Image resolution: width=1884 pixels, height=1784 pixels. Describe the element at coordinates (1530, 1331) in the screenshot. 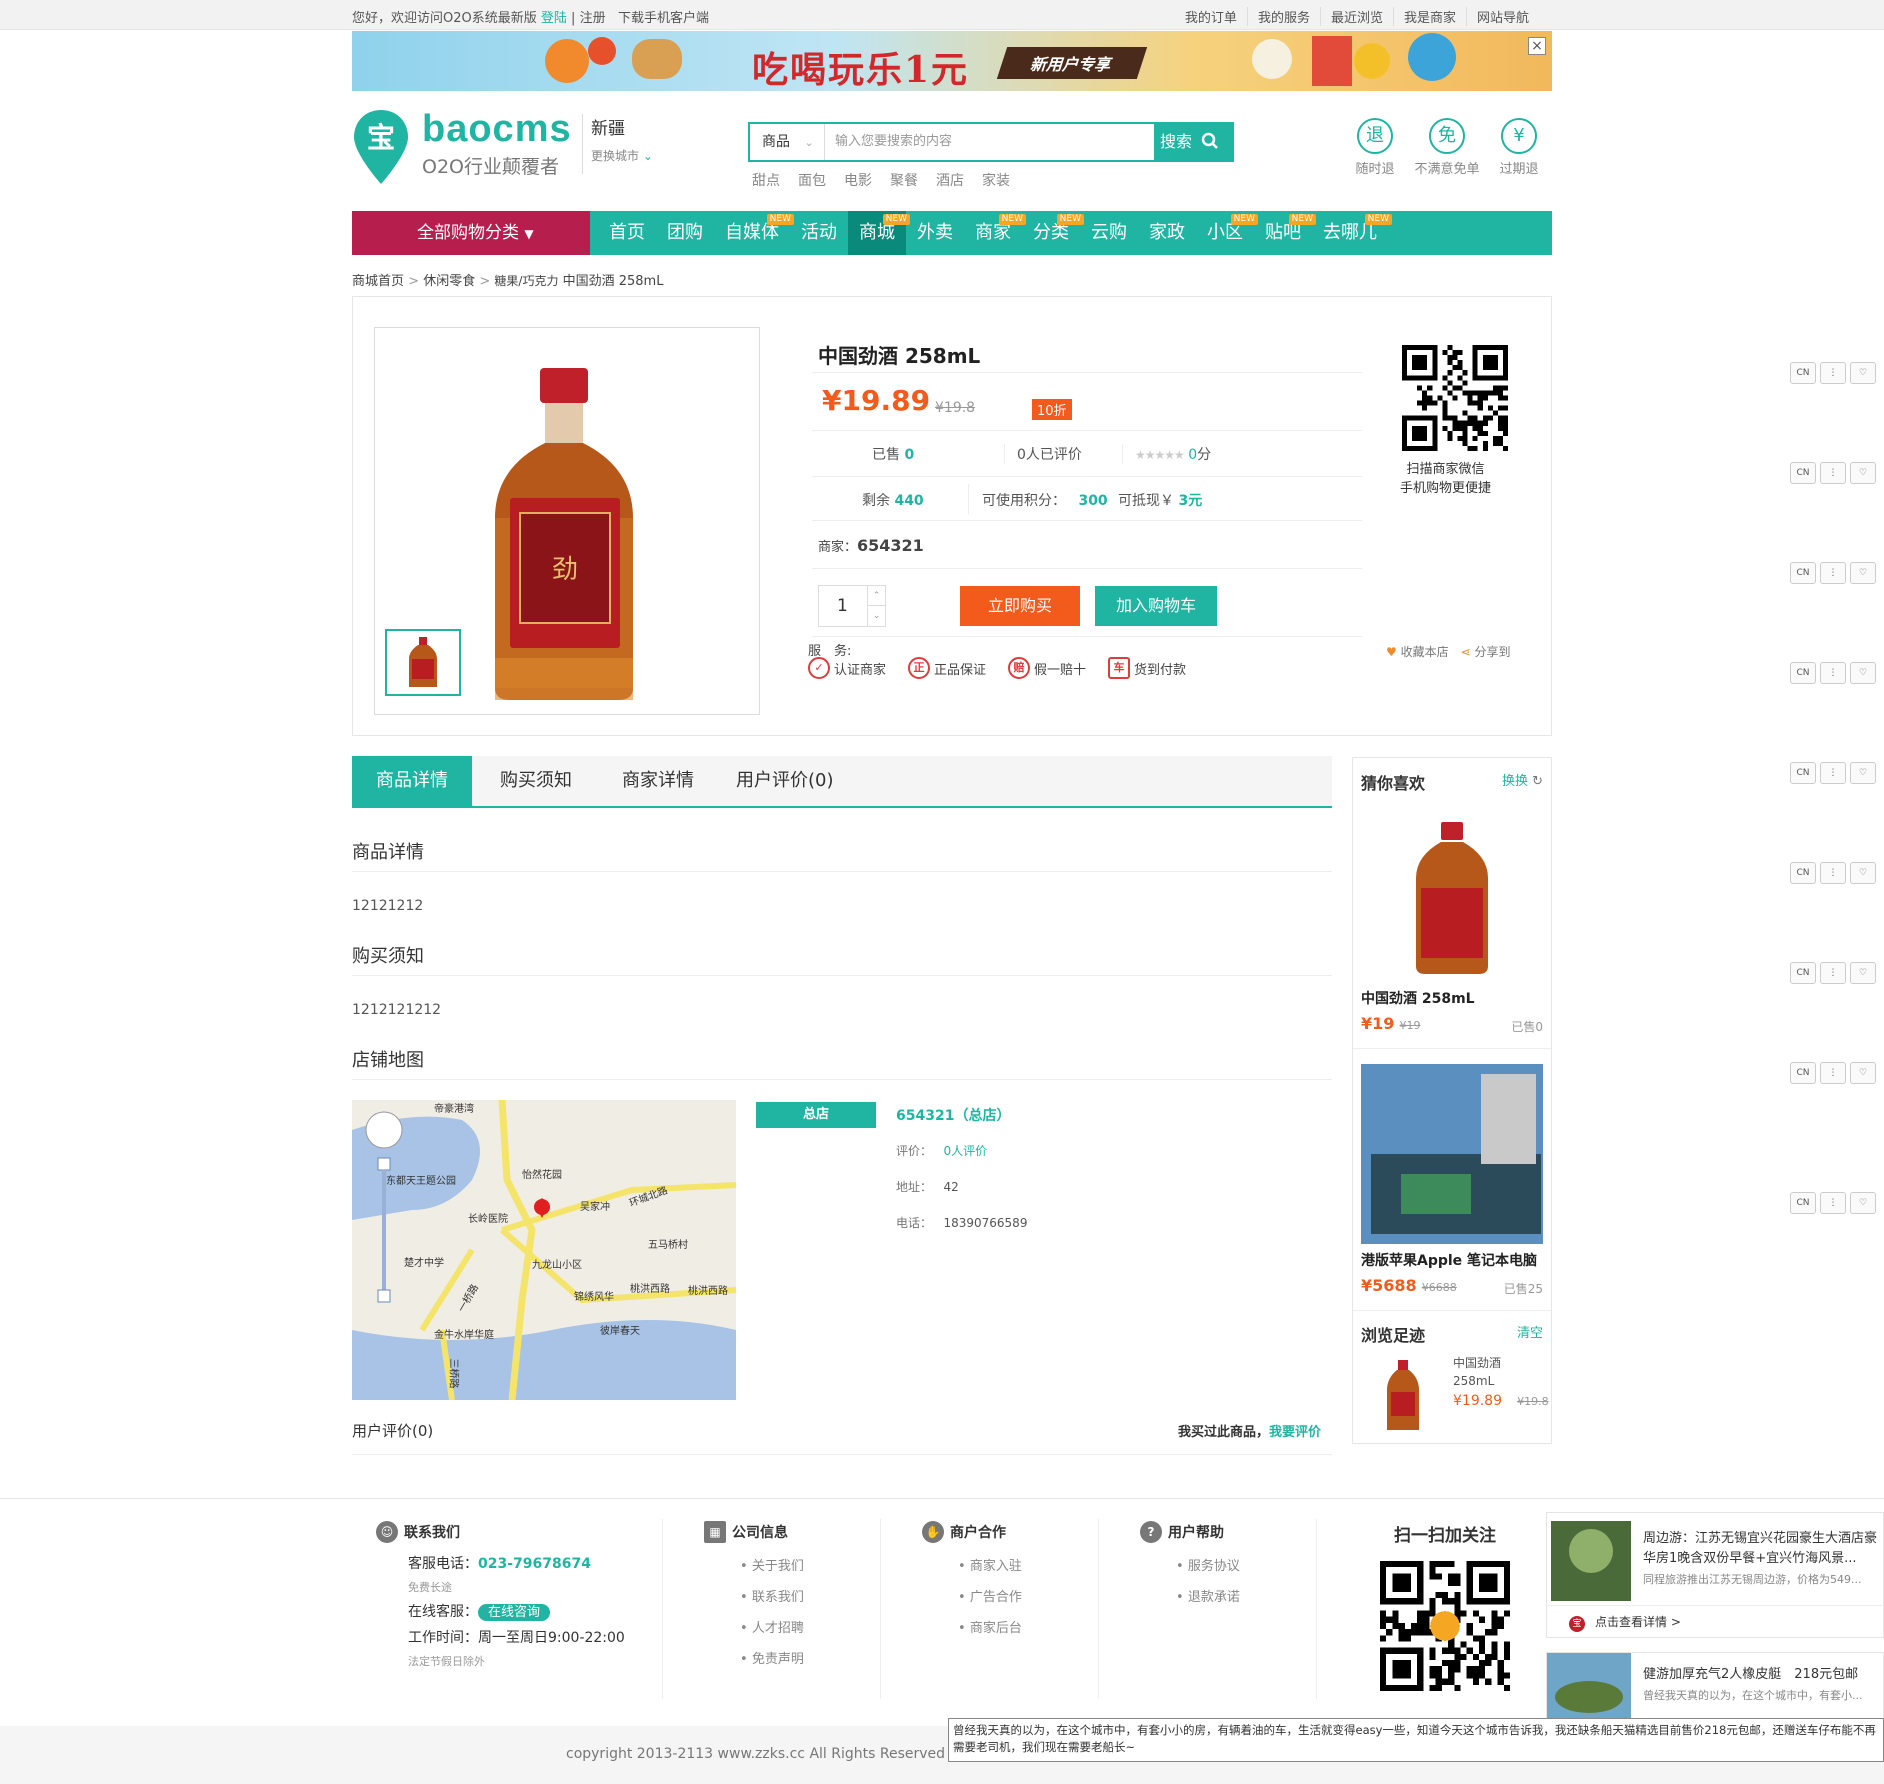

I see `clear-history-button: 清空` at that location.